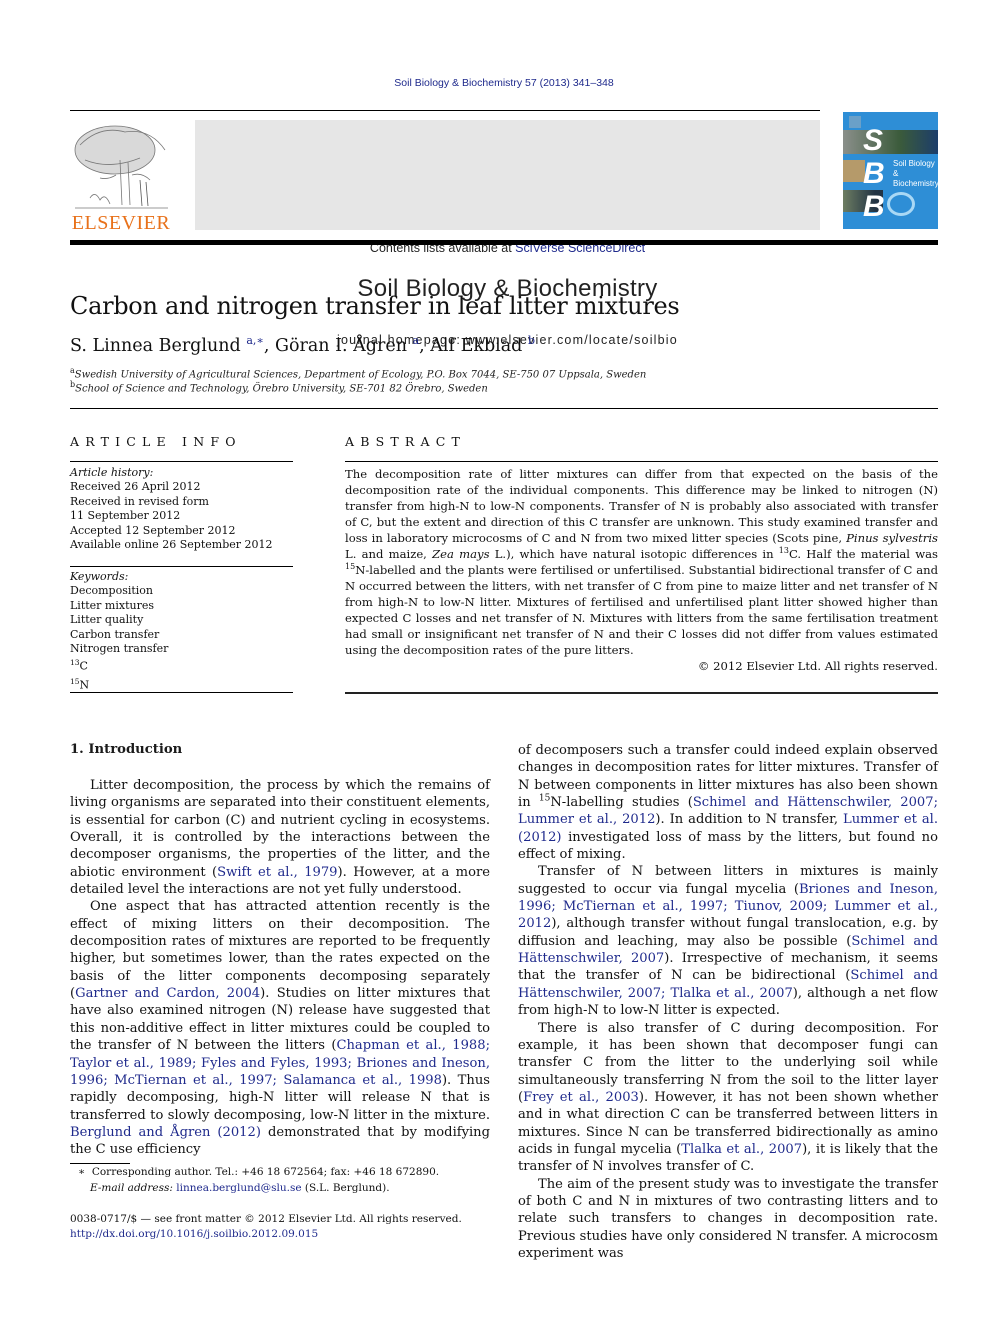 This screenshot has width=992, height=1323. Describe the element at coordinates (115, 634) in the screenshot. I see `keyword-item: Carbon transfer` at that location.